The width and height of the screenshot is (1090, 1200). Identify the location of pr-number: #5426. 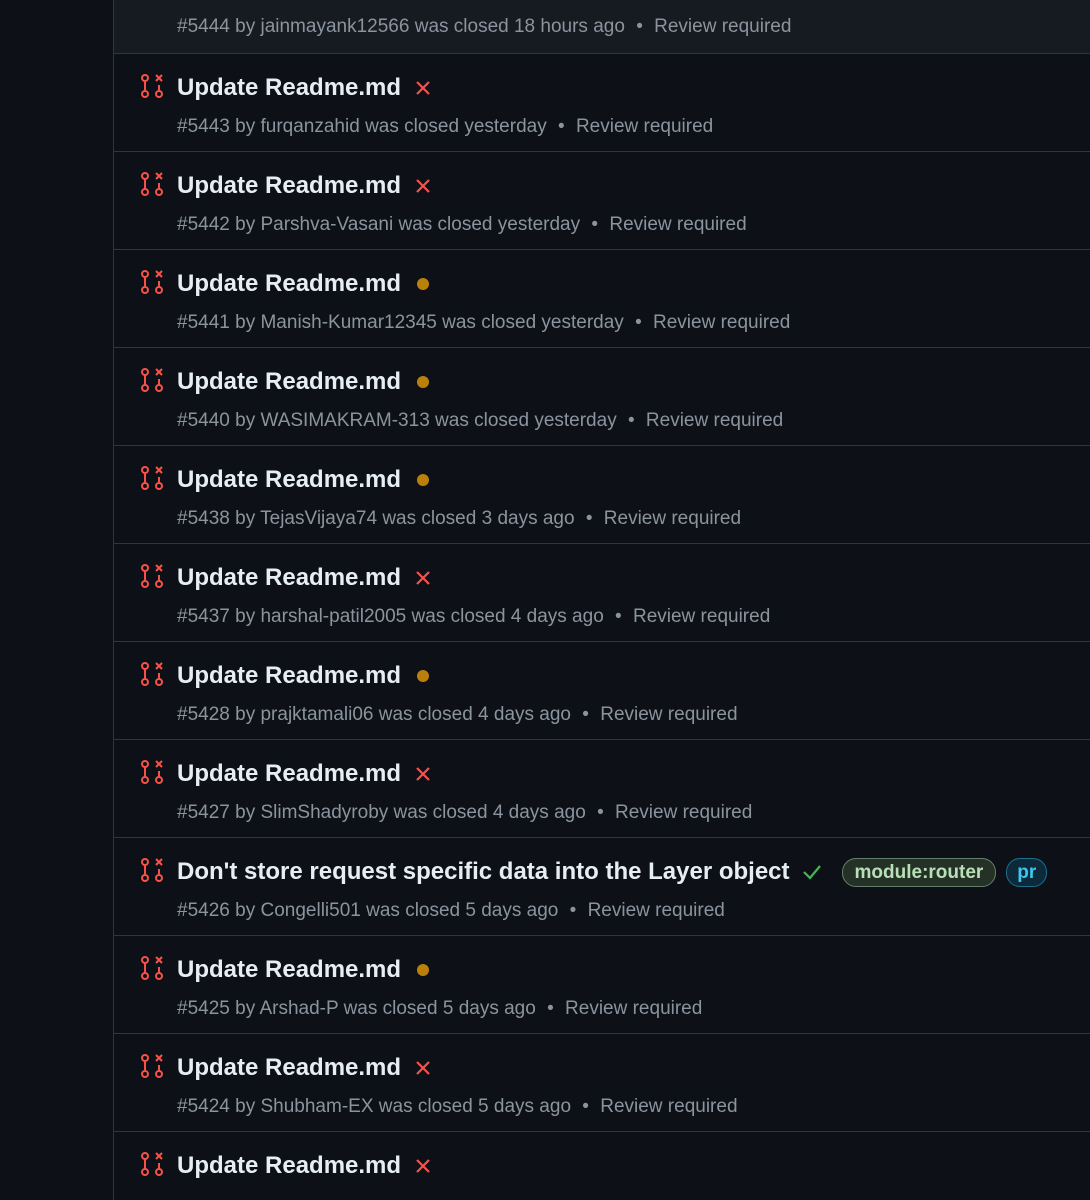
(203, 910).